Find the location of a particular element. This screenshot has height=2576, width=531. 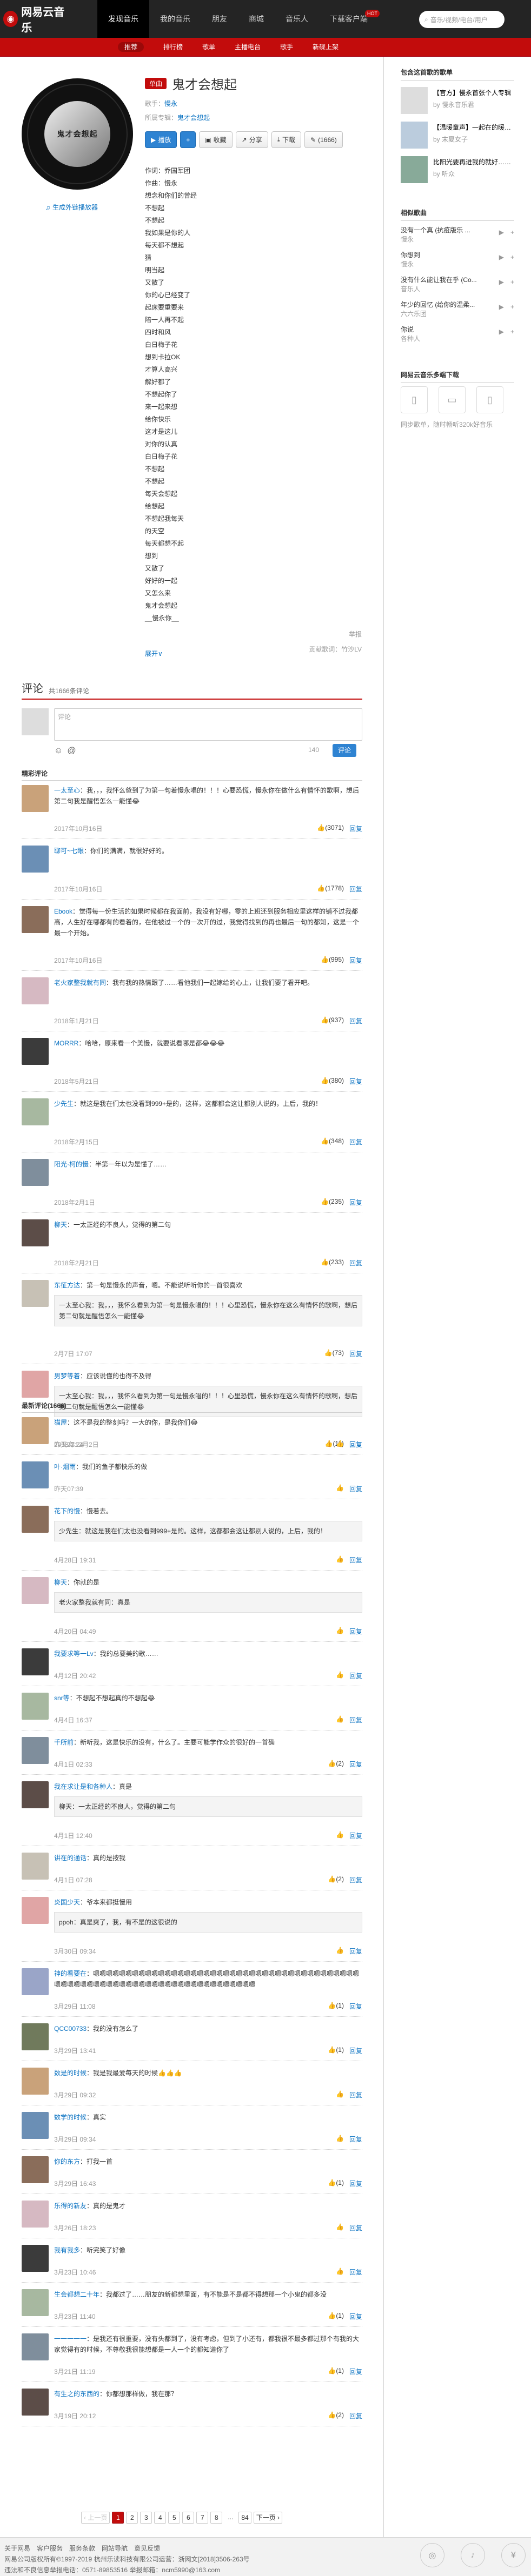

page-2: 2 is located at coordinates (132, 2518).